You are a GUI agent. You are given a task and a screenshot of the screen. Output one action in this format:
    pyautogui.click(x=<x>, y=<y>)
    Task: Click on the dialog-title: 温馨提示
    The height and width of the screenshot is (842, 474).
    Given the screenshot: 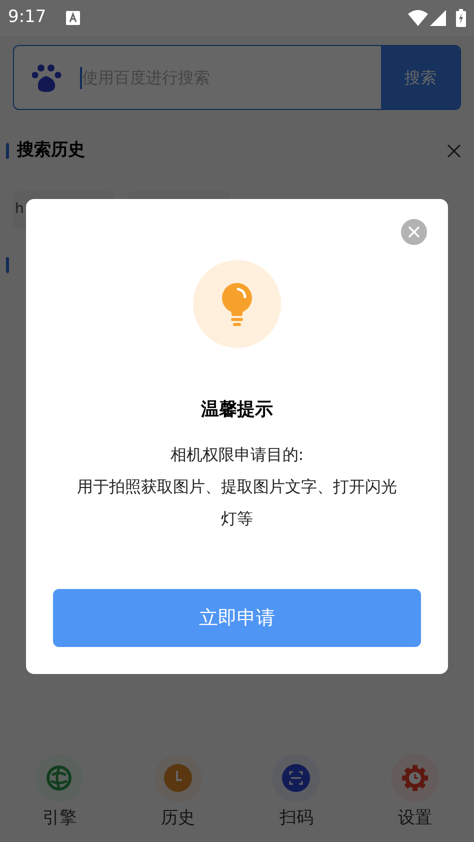 What is the action you would take?
    pyautogui.click(x=237, y=410)
    